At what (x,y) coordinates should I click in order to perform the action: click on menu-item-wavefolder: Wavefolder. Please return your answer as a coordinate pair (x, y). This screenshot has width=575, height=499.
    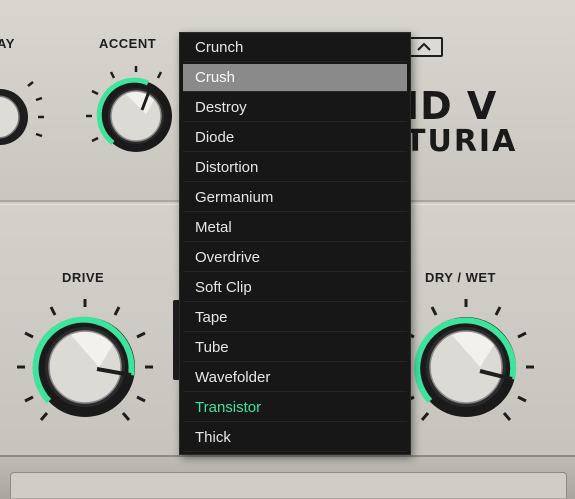
    Looking at the image, I should click on (295, 378).